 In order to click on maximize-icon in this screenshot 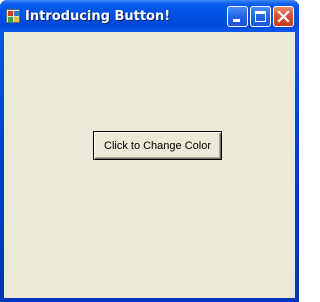, I will do `click(260, 16)`.